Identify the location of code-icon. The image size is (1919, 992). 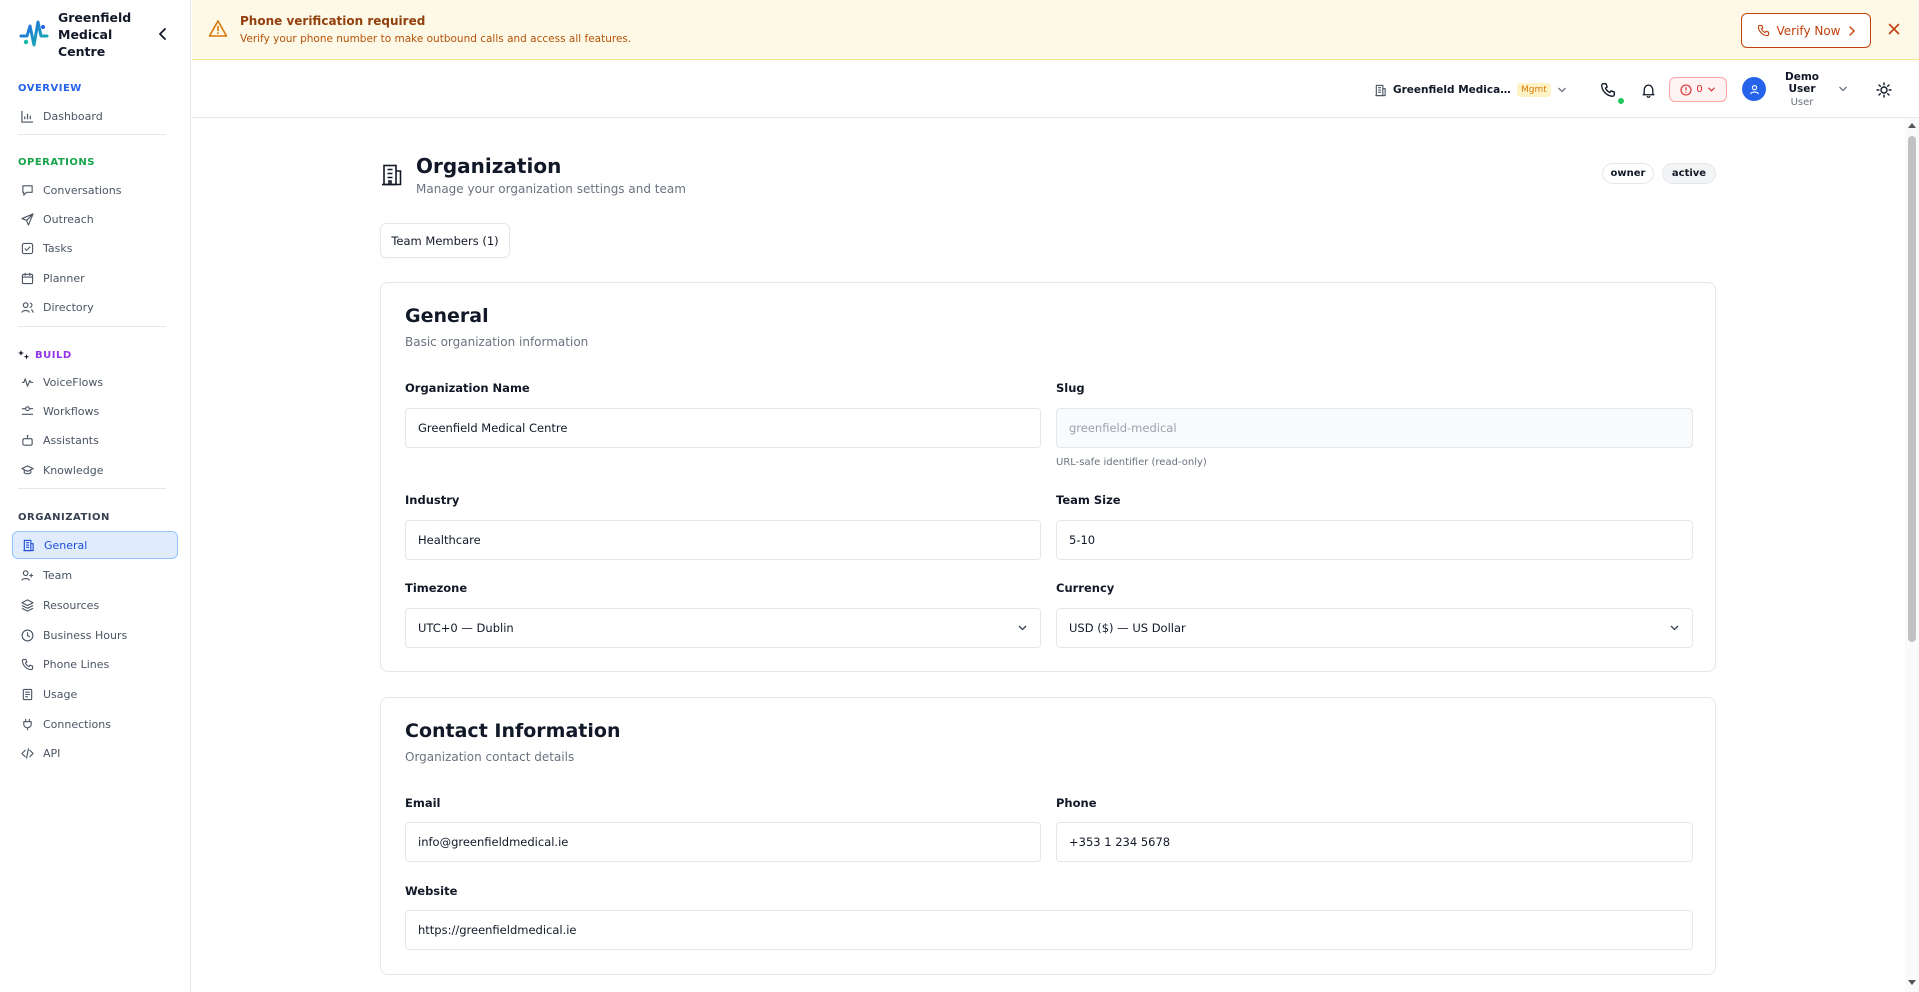
(27, 753).